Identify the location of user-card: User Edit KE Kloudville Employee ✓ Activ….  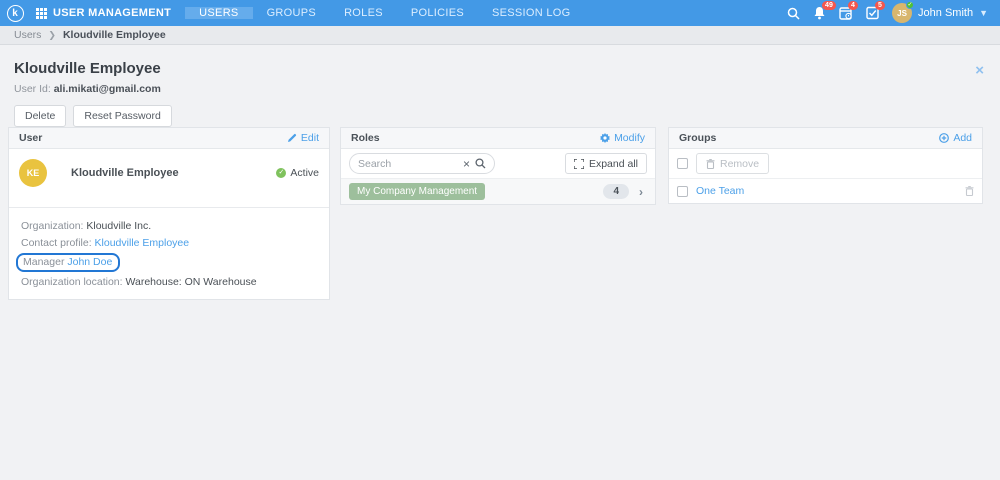
(169, 213).